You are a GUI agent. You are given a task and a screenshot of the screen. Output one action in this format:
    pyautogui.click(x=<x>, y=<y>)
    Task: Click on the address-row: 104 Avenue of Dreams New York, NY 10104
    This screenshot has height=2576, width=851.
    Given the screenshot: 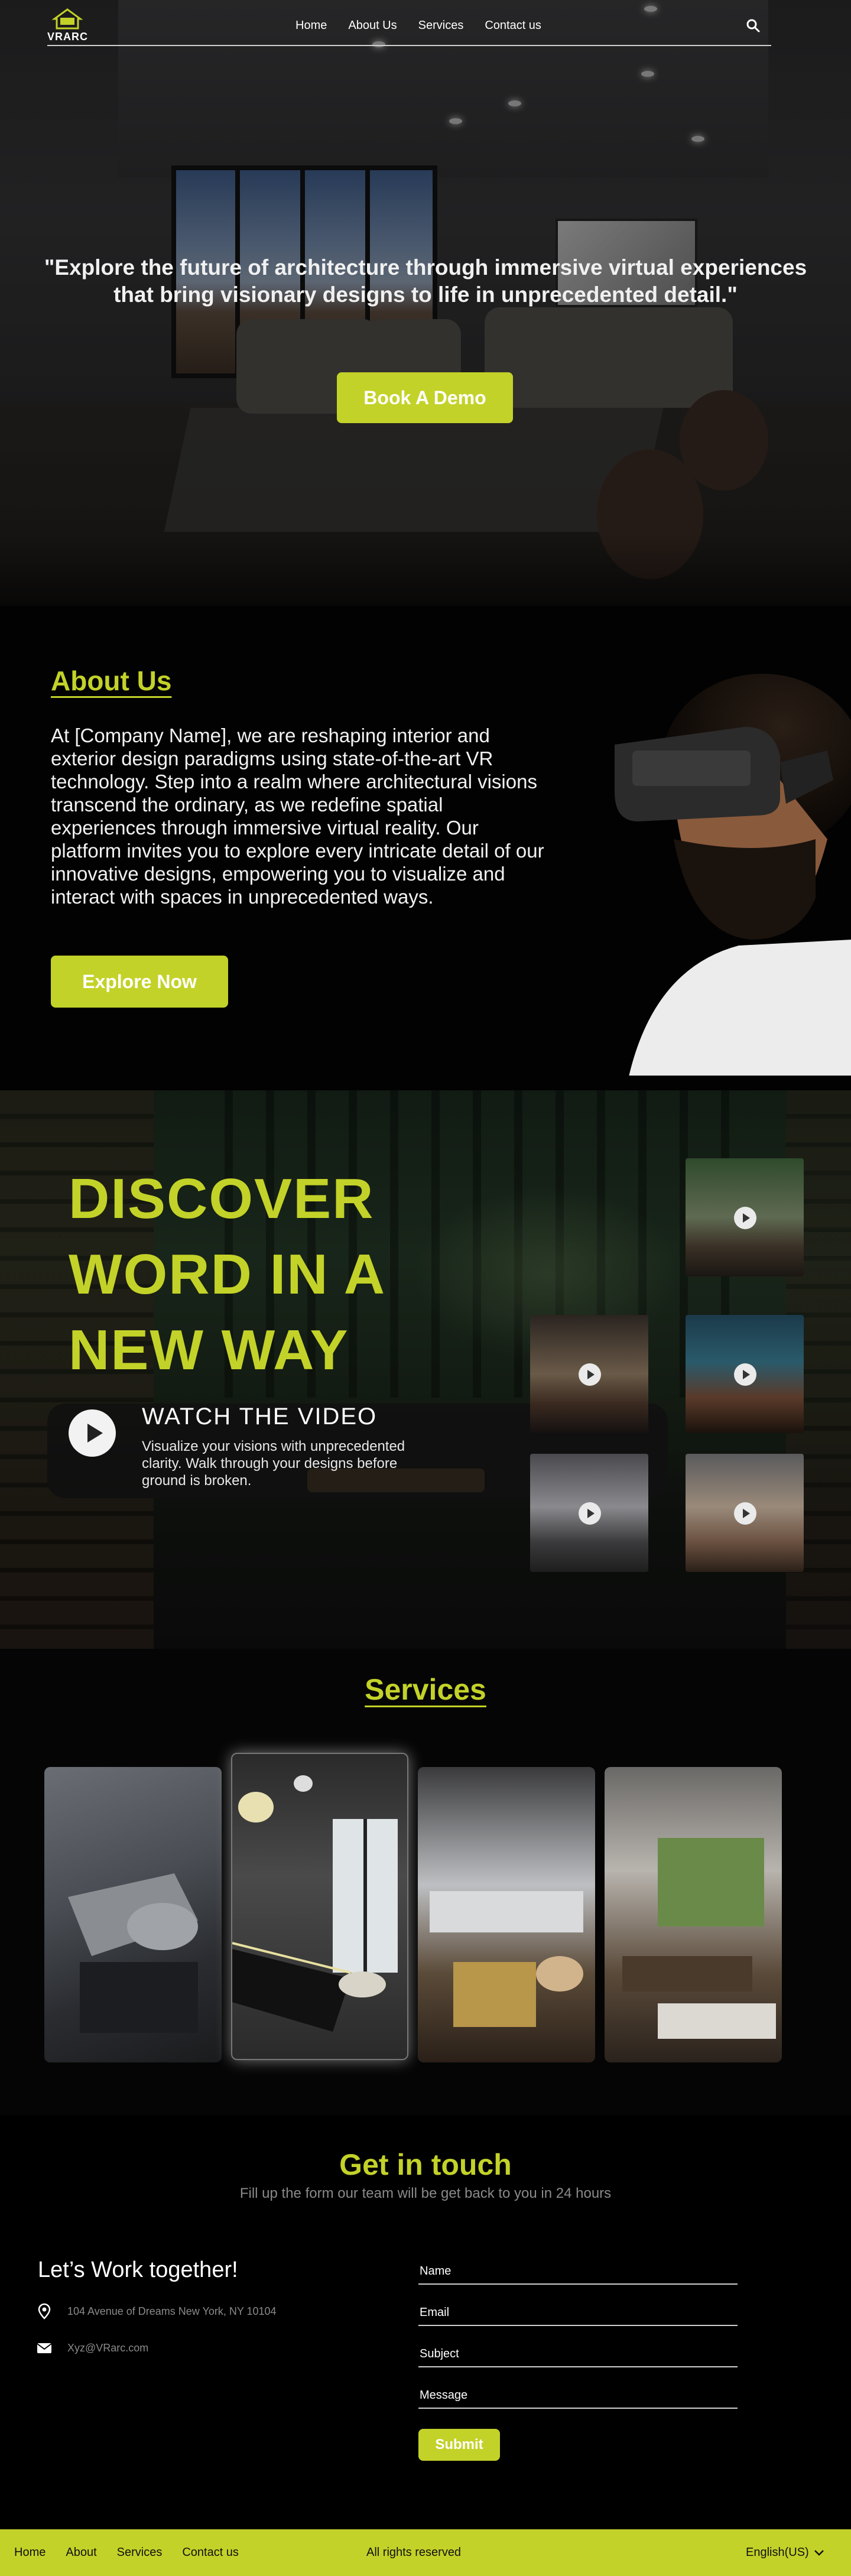 What is the action you would take?
    pyautogui.click(x=156, y=2311)
    